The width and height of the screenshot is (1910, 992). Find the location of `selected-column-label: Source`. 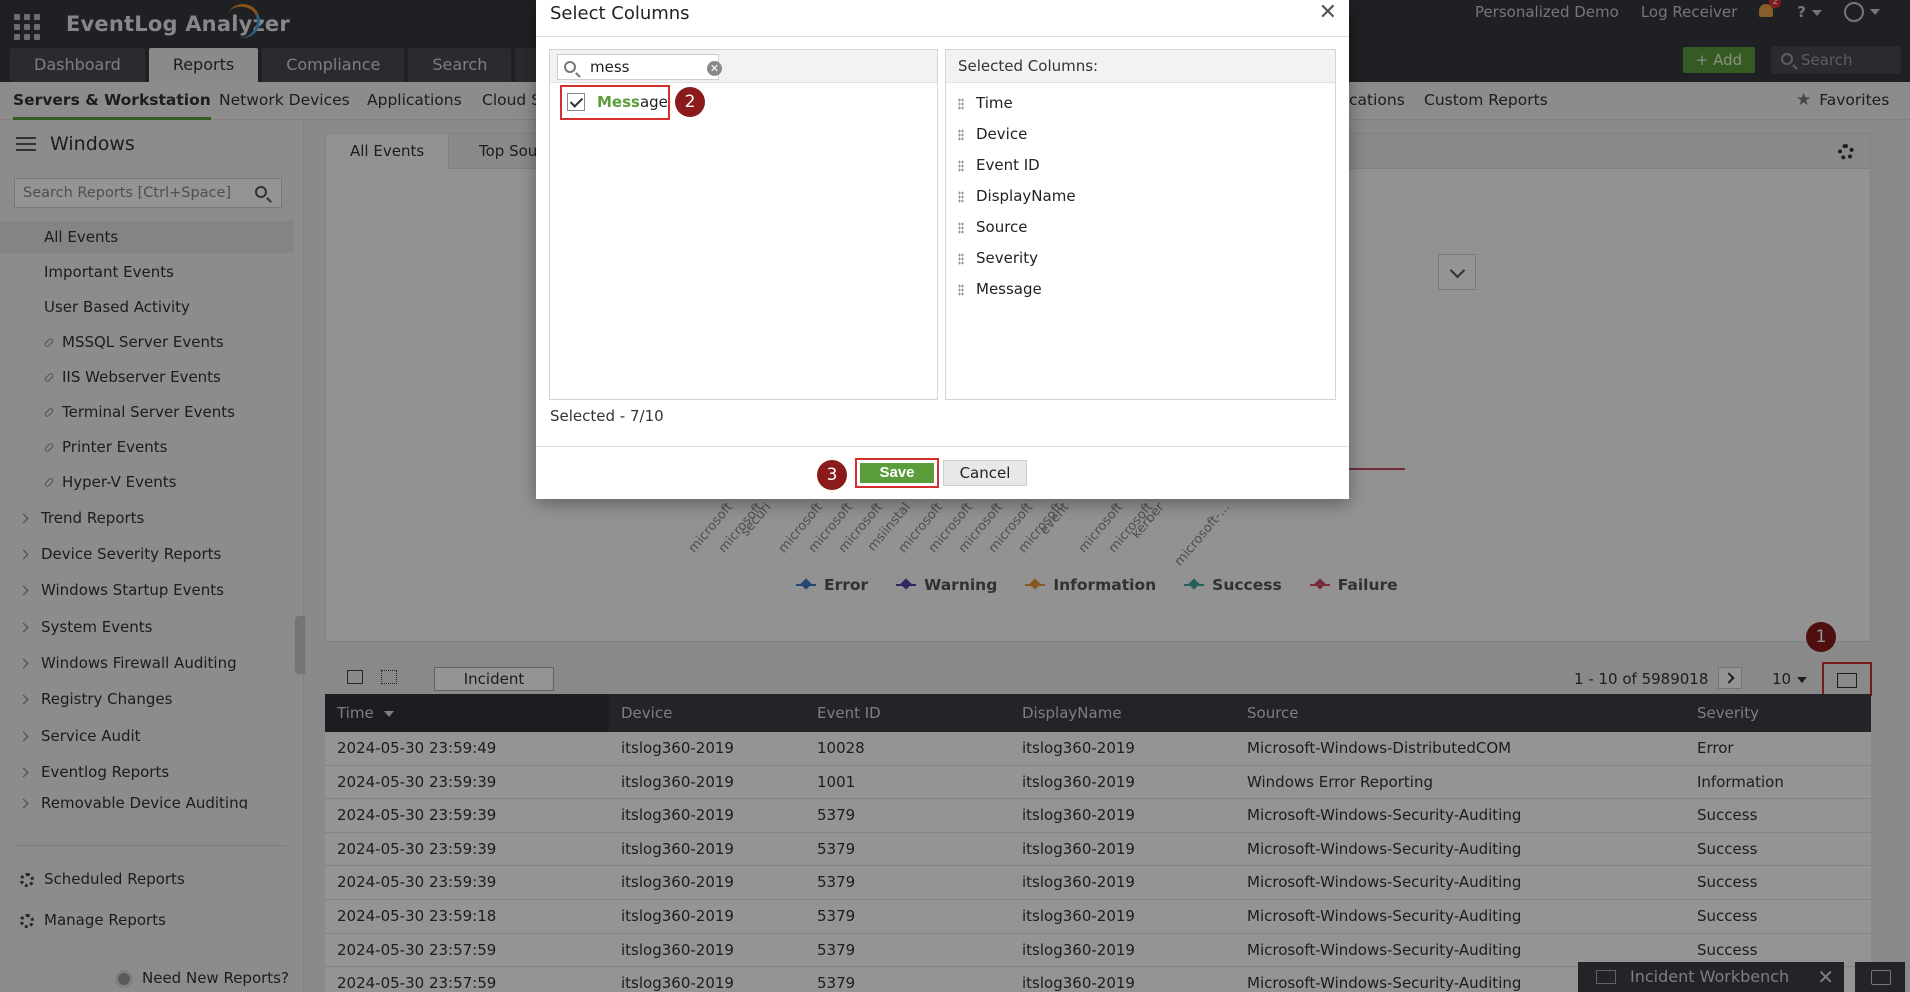

selected-column-label: Source is located at coordinates (1002, 227).